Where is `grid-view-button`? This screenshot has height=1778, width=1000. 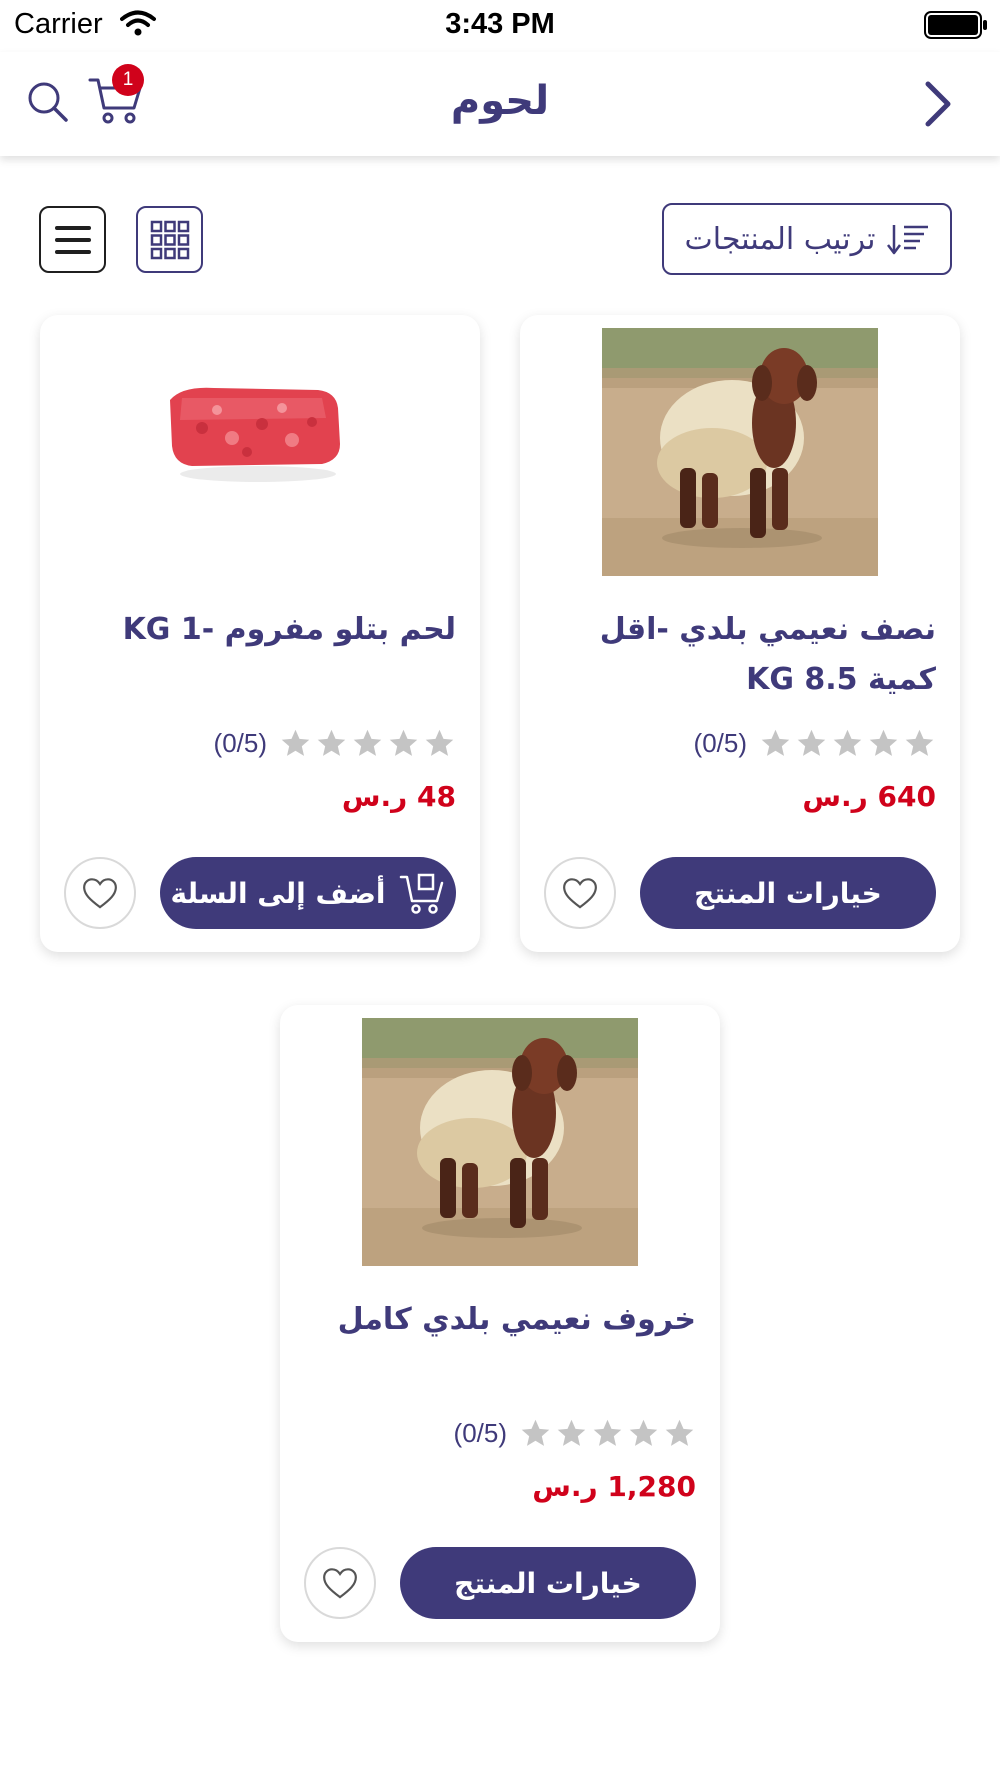
grid-view-button is located at coordinates (169, 239).